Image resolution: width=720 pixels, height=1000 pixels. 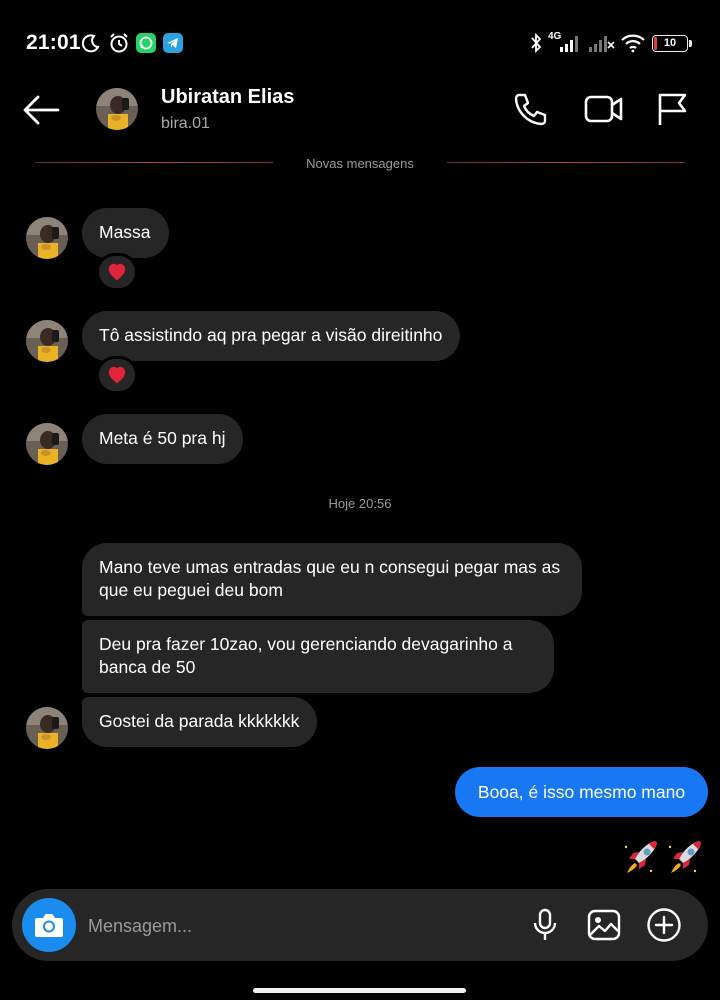 What do you see at coordinates (117, 109) in the screenshot?
I see `contact-avatar` at bounding box center [117, 109].